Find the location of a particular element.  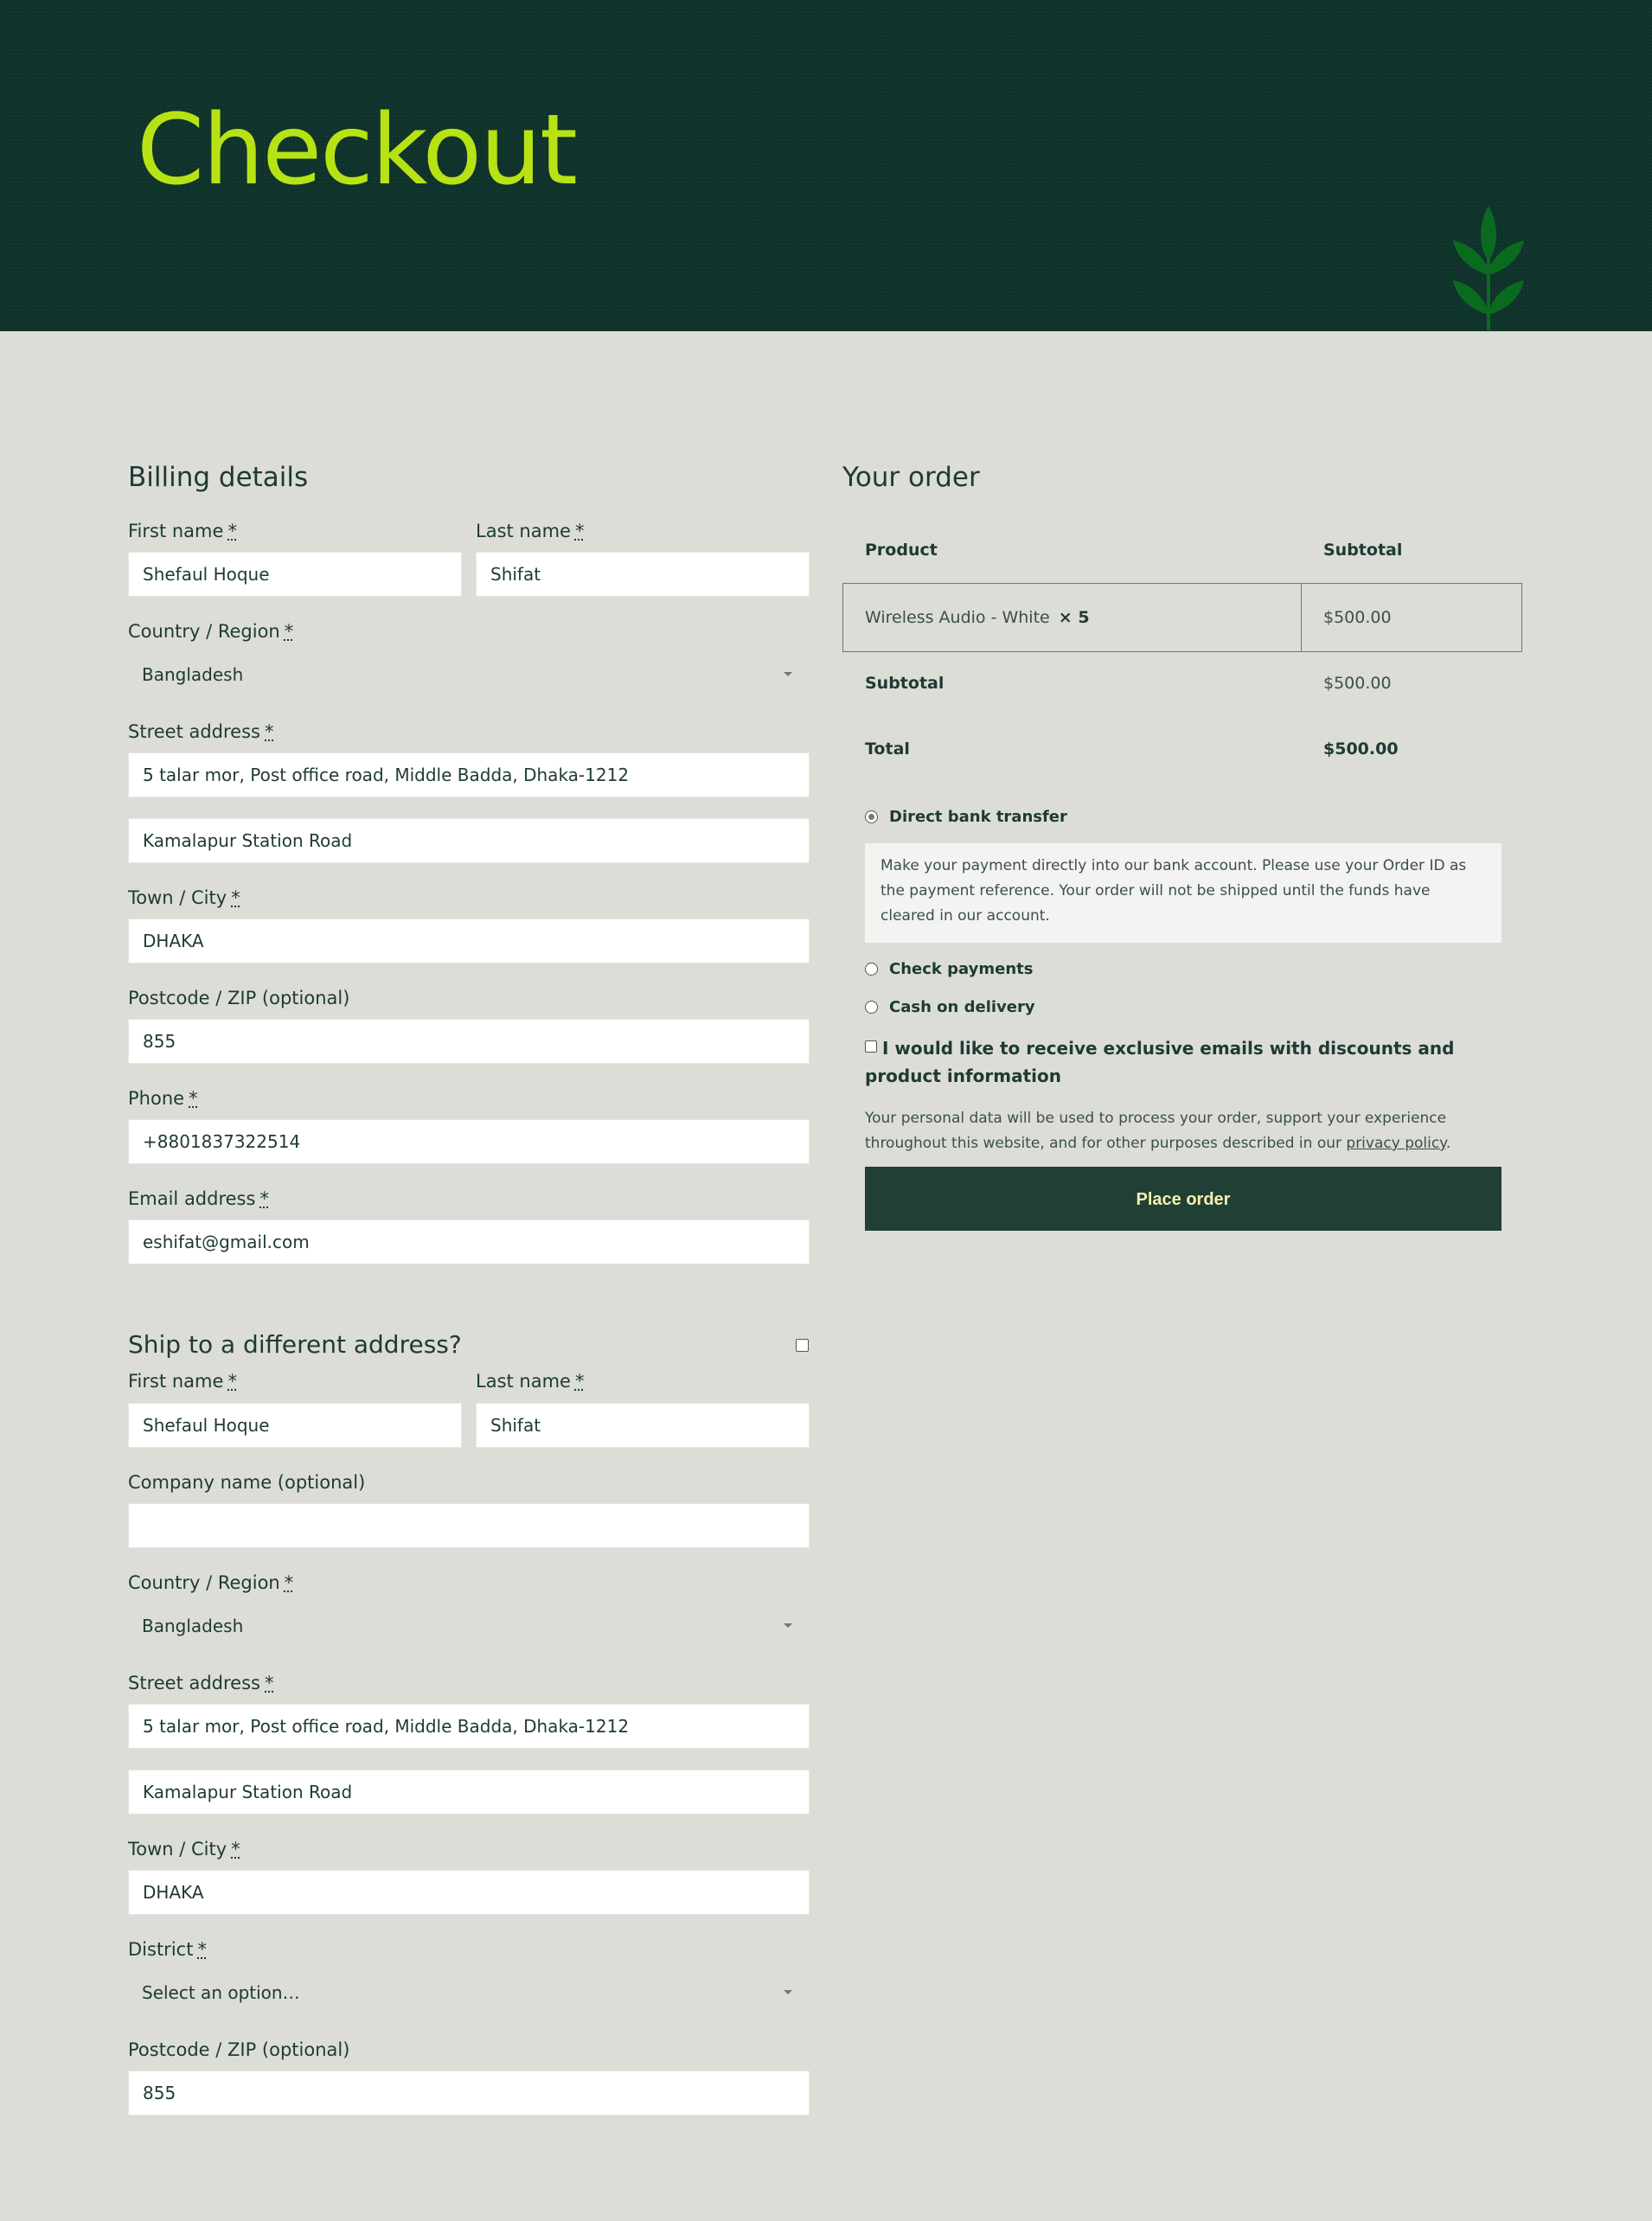

billing-country-value: Bangladesh is located at coordinates (193, 674).